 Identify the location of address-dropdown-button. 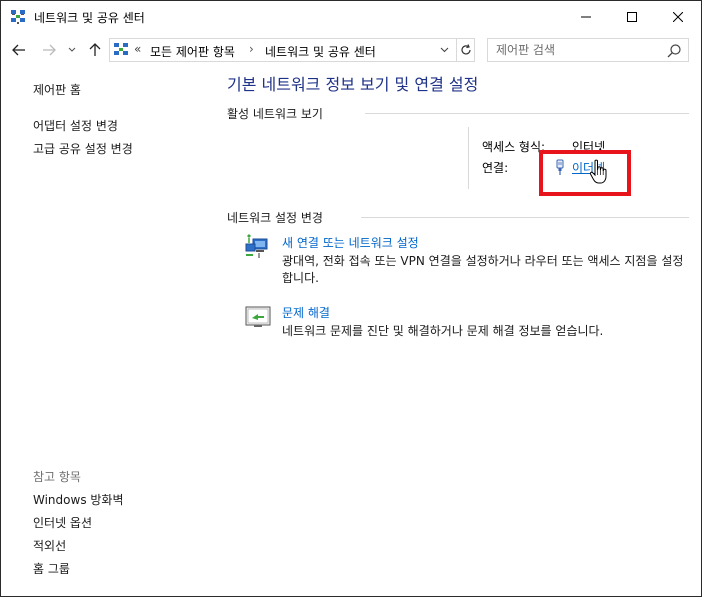
(444, 50).